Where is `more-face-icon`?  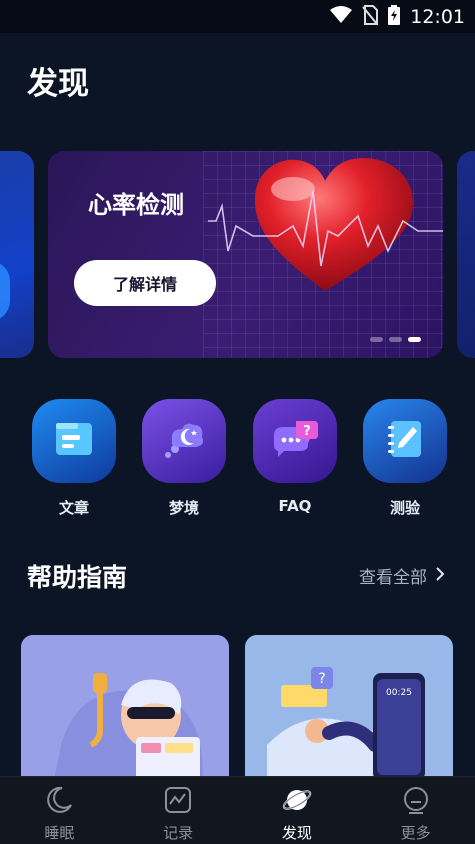 more-face-icon is located at coordinates (416, 802).